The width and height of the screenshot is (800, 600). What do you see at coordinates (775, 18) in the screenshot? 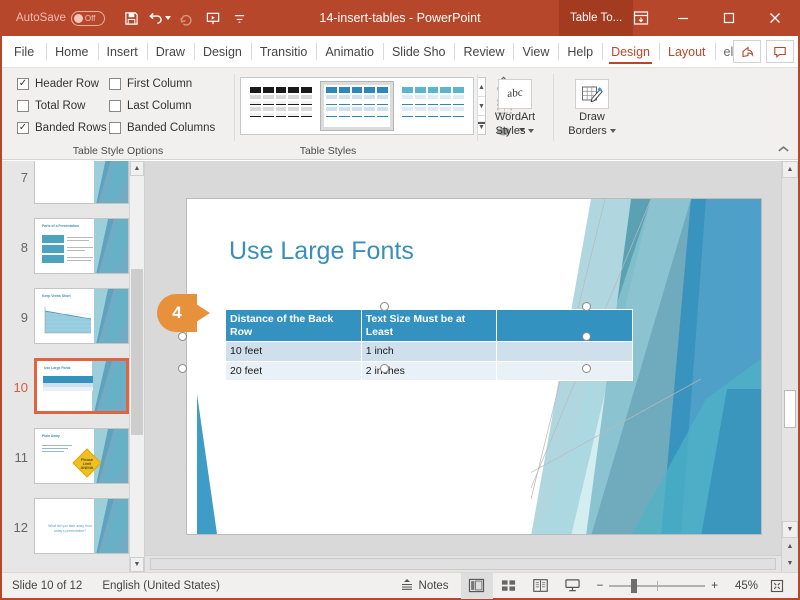
I see `close-icon` at bounding box center [775, 18].